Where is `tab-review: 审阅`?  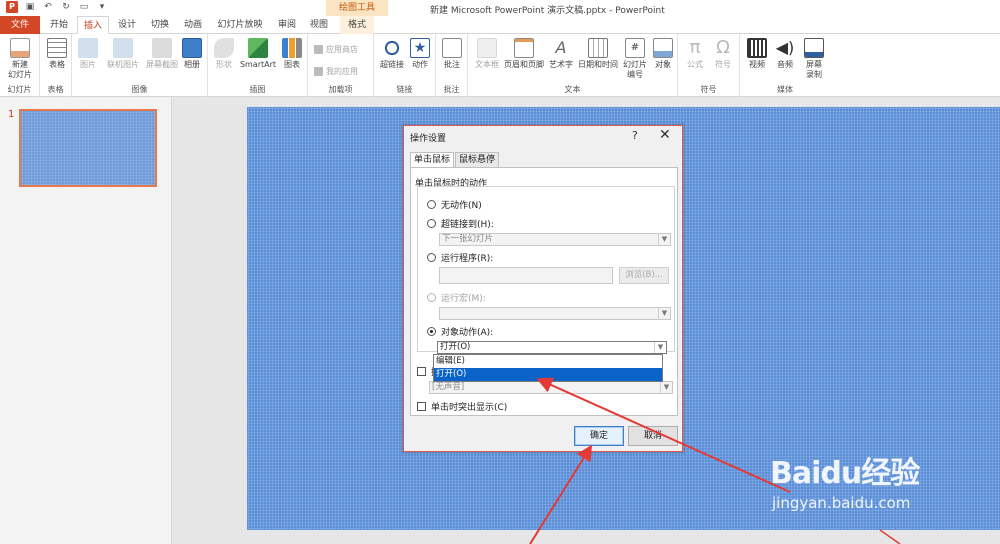
tab-review: 审阅 is located at coordinates (287, 25).